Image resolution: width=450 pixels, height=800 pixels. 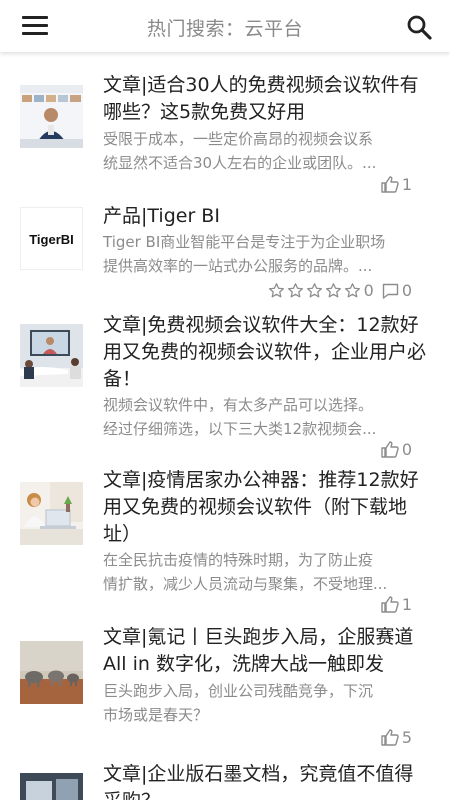 I want to click on comment-icon, so click(x=390, y=291).